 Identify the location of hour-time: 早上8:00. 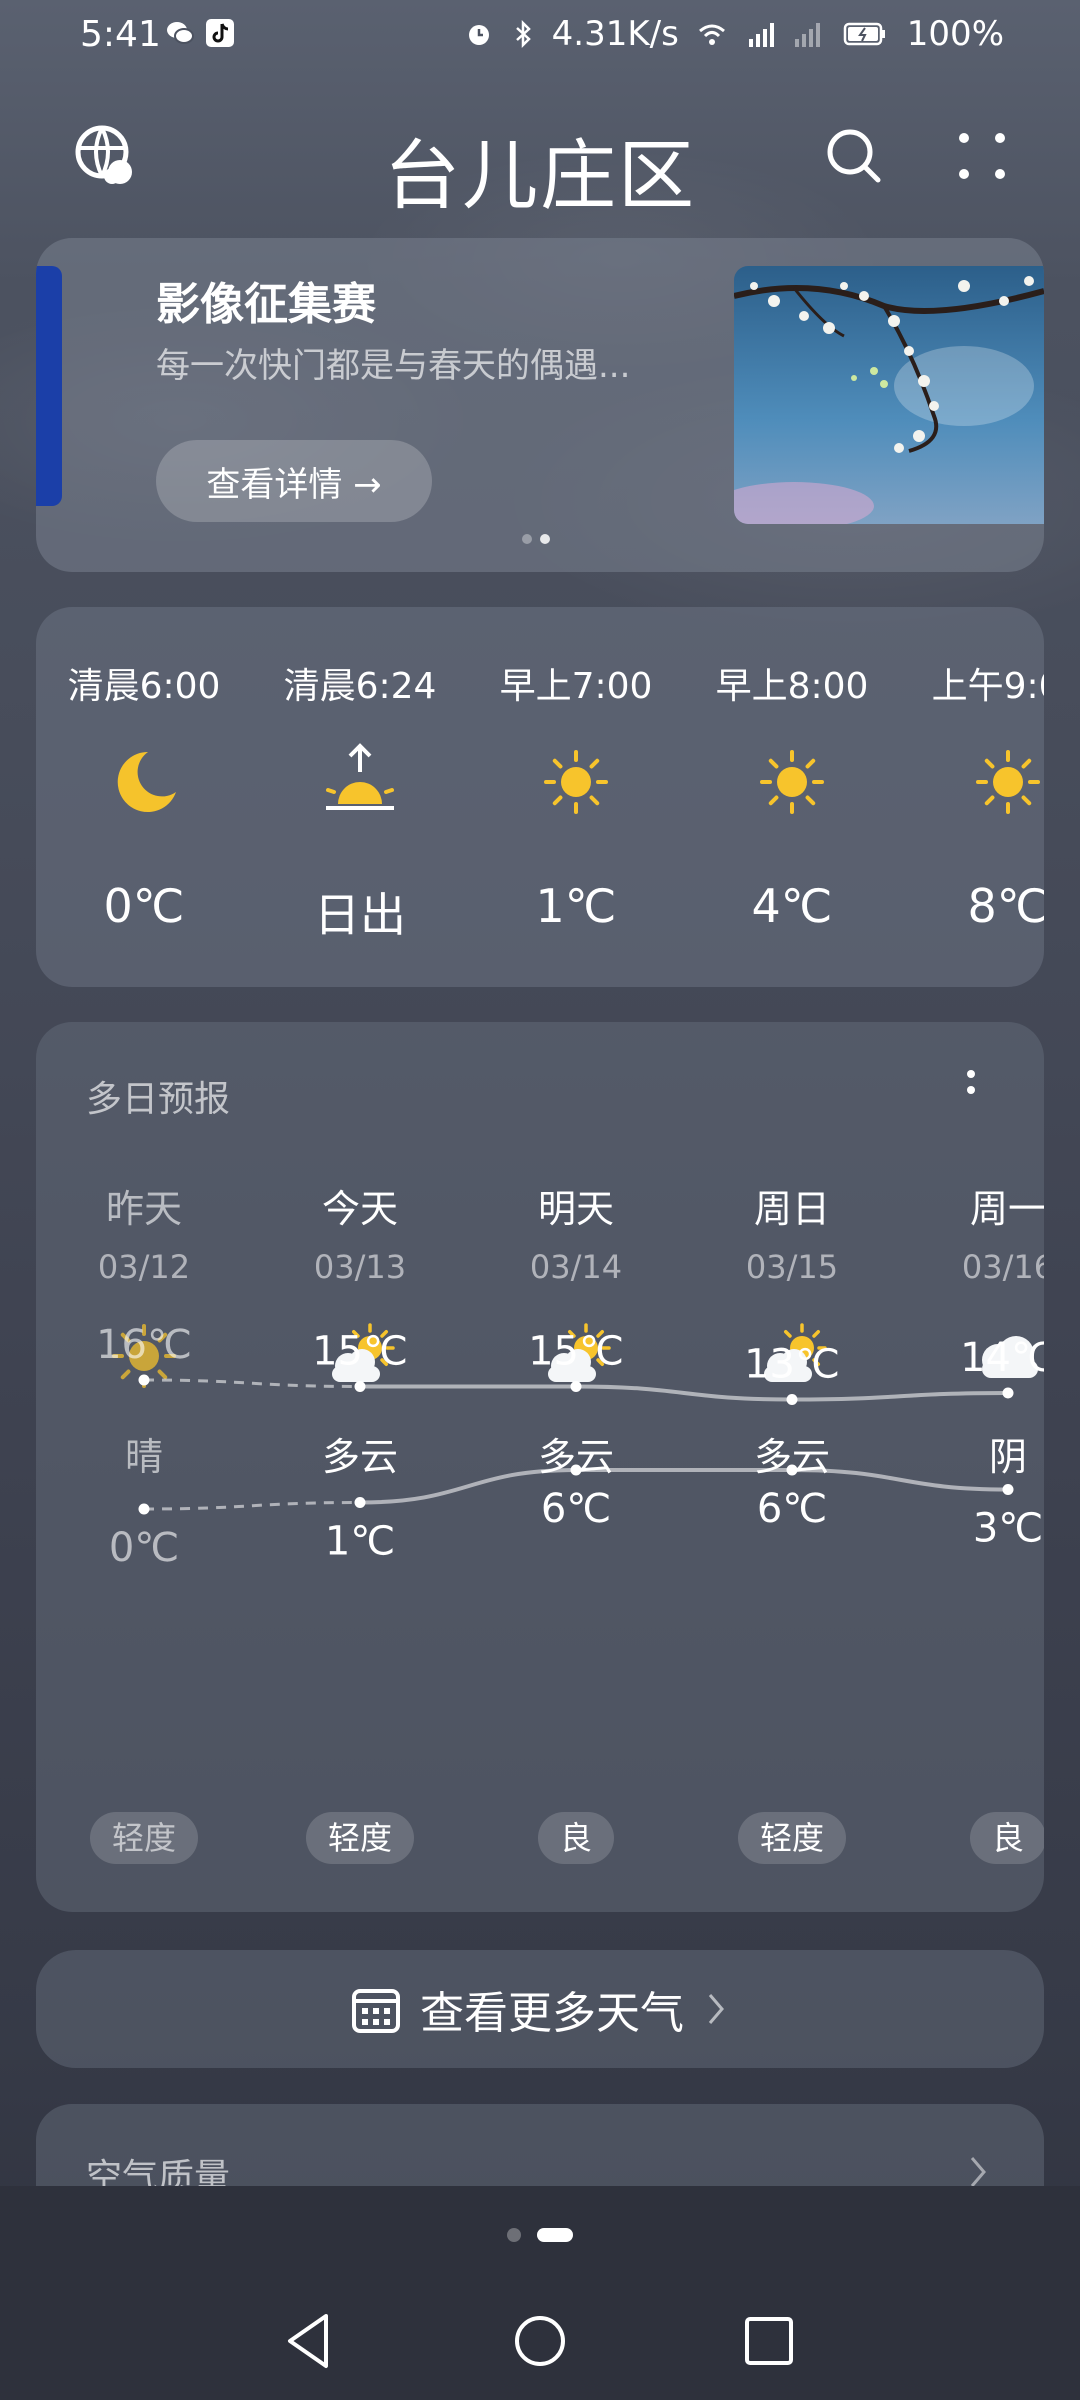
(792, 686).